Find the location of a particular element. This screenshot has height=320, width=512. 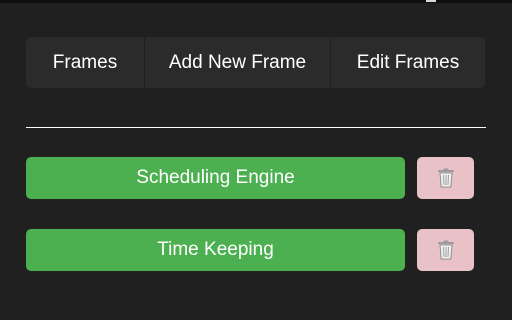

delete-frame-button-scheduling-engine is located at coordinates (445, 178).